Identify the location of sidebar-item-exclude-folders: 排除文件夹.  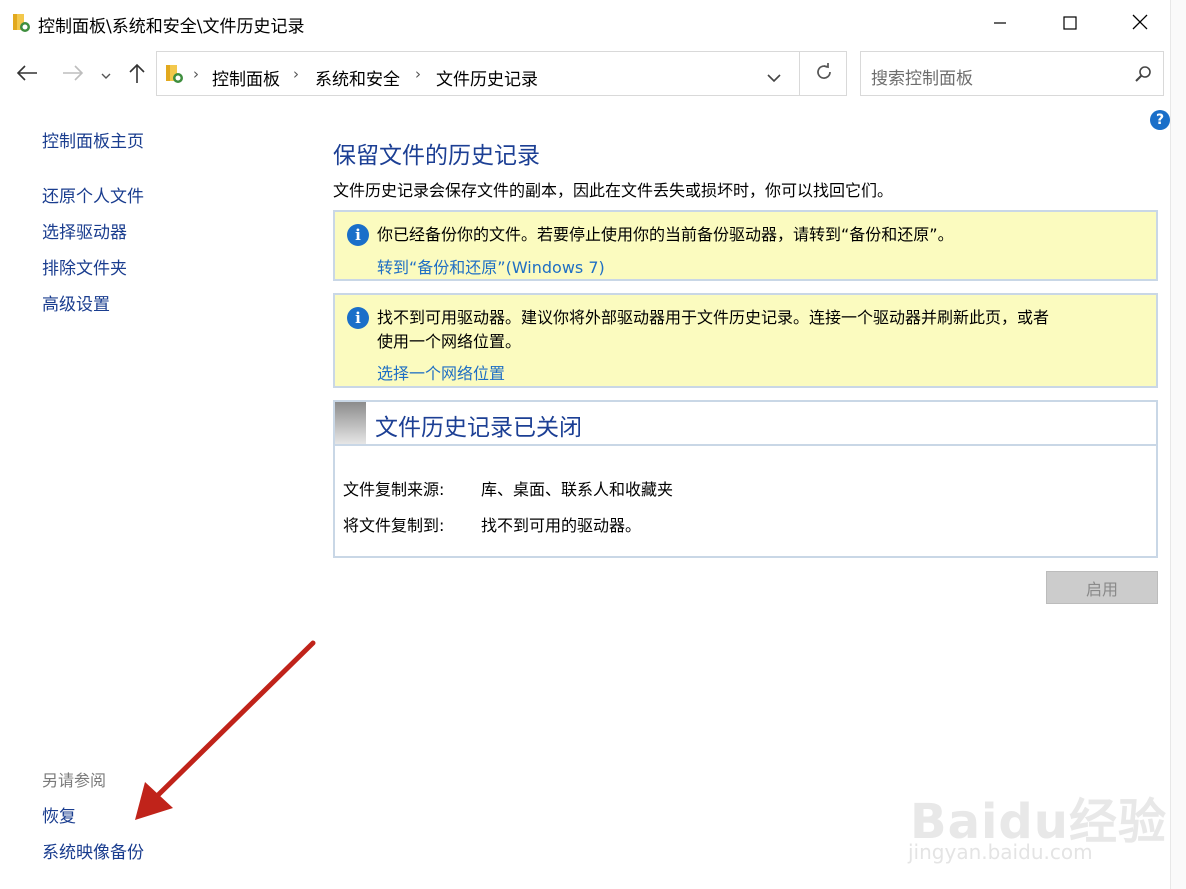
(84, 266).